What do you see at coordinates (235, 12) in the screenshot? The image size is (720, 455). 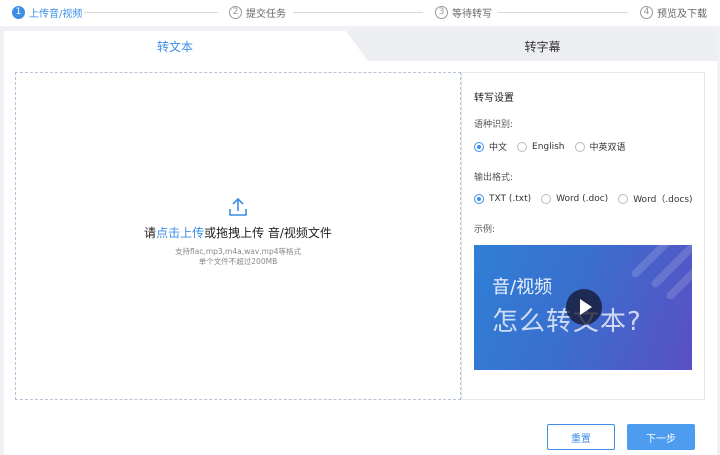 I see `step-number: 2` at bounding box center [235, 12].